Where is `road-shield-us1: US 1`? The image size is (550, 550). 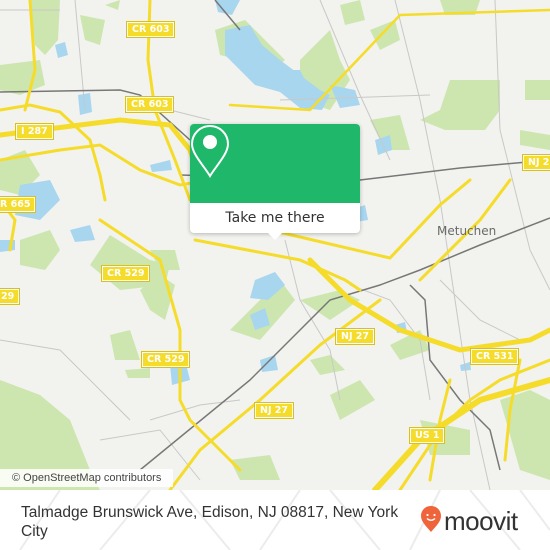 road-shield-us1: US 1 is located at coordinates (427, 435).